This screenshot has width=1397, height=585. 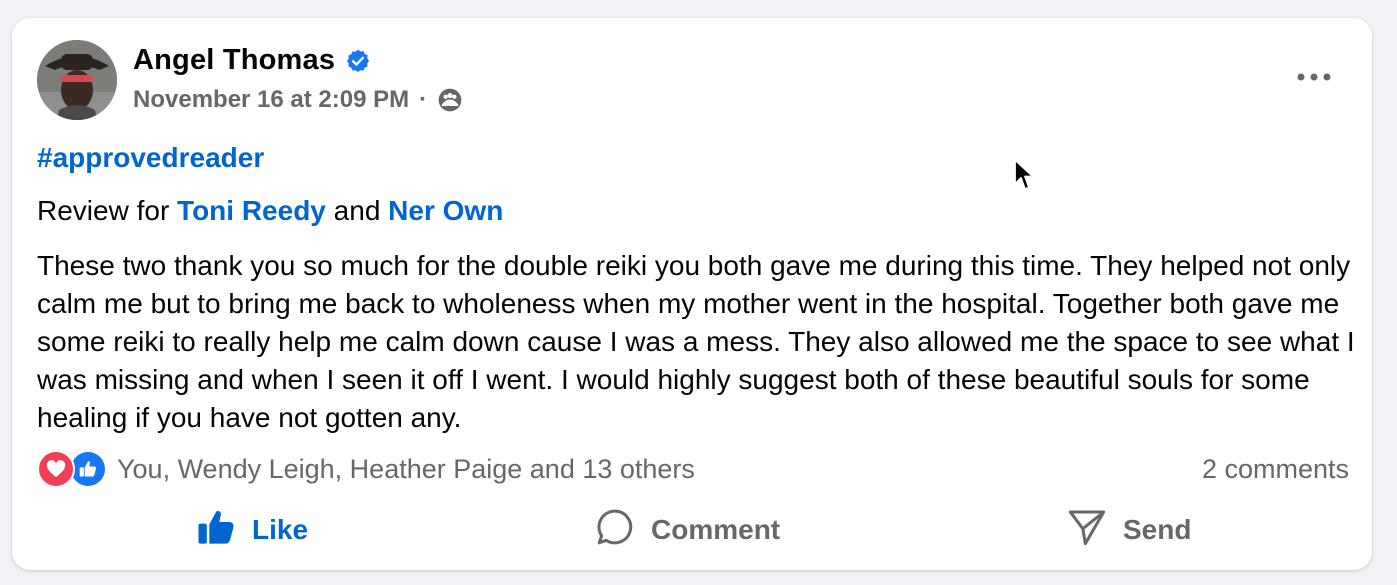 What do you see at coordinates (615, 530) in the screenshot?
I see `comment-bubble-icon` at bounding box center [615, 530].